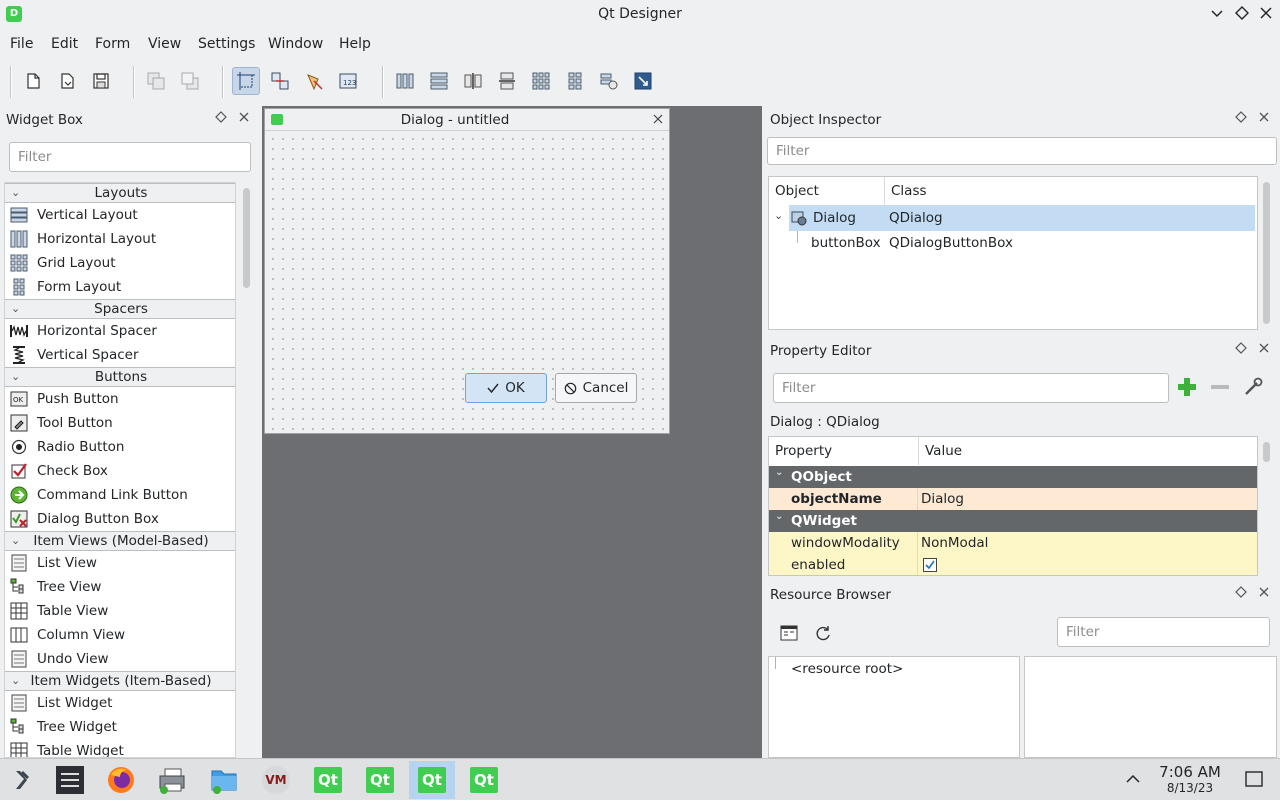 The height and width of the screenshot is (800, 1280). Describe the element at coordinates (67, 81) in the screenshot. I see `open-form-button` at that location.